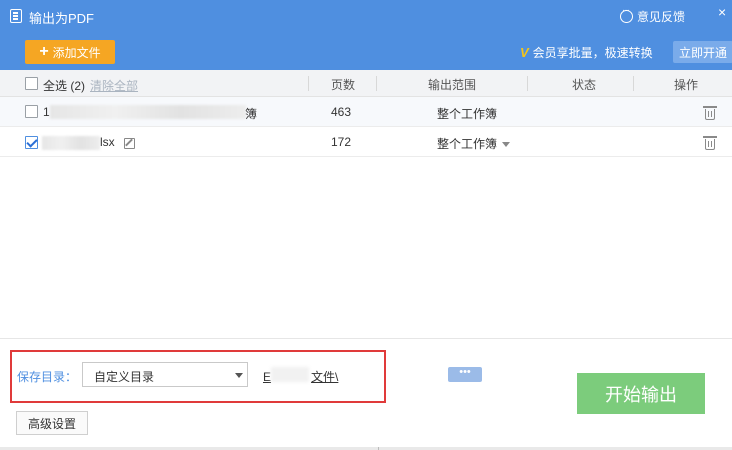  Describe the element at coordinates (114, 85) in the screenshot. I see `clear-all-link: 清除全部` at that location.